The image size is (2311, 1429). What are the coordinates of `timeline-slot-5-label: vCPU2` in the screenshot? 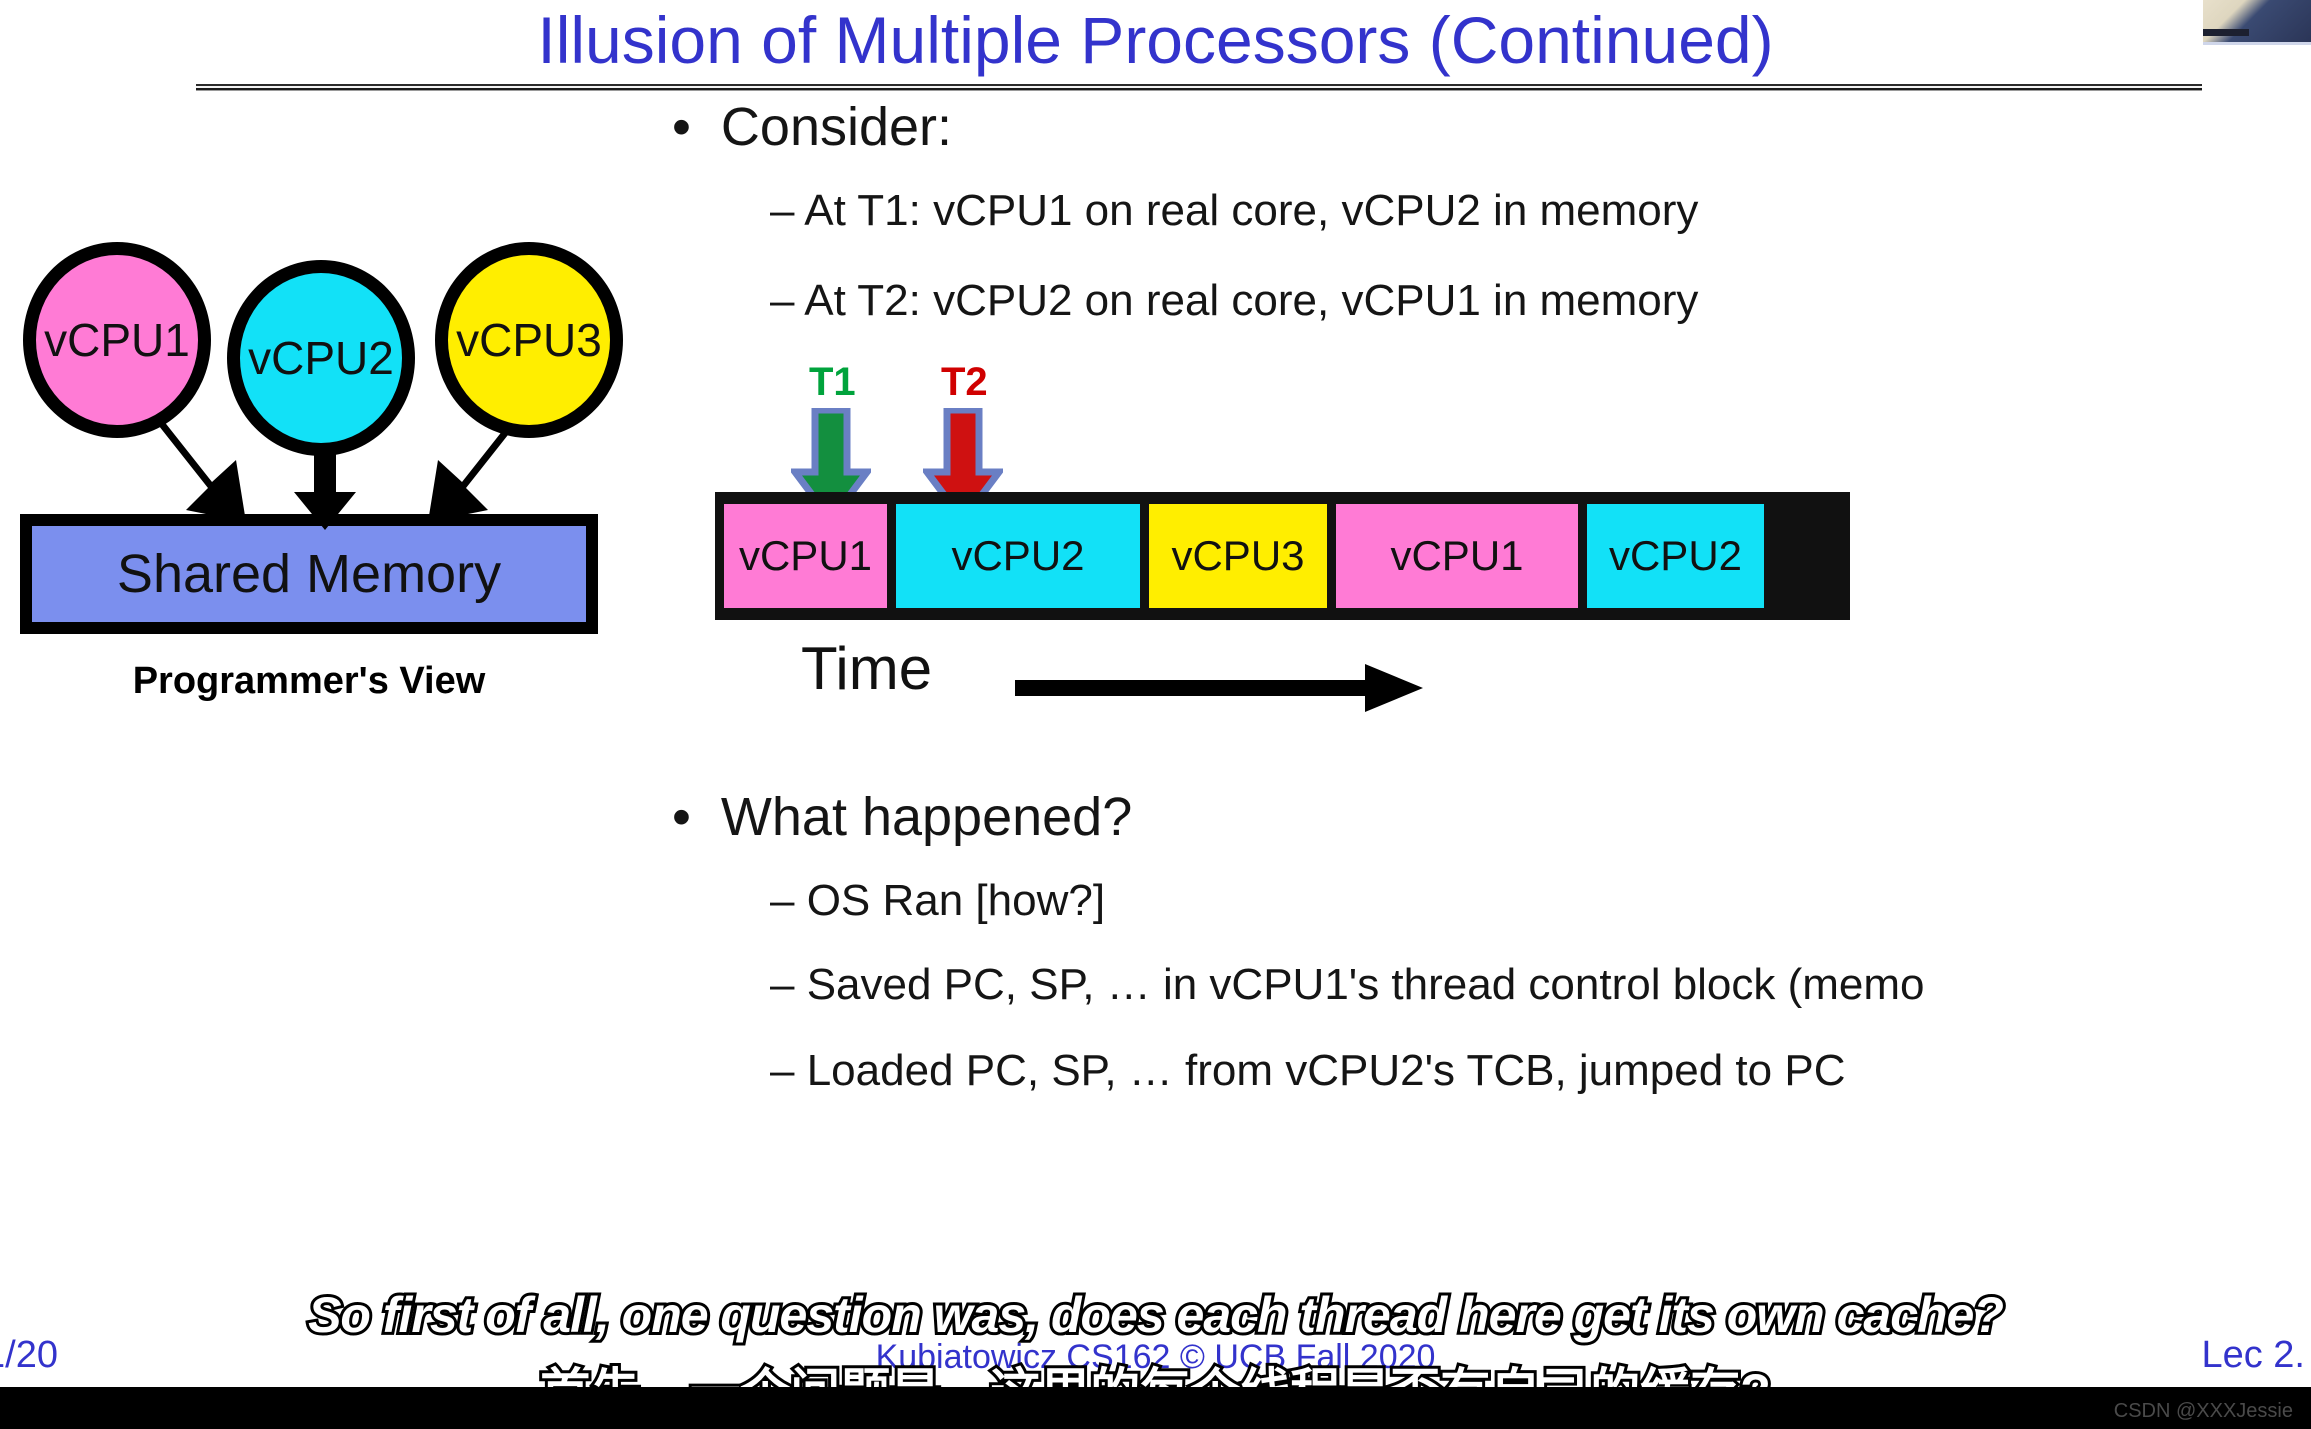 It's located at (1675, 555).